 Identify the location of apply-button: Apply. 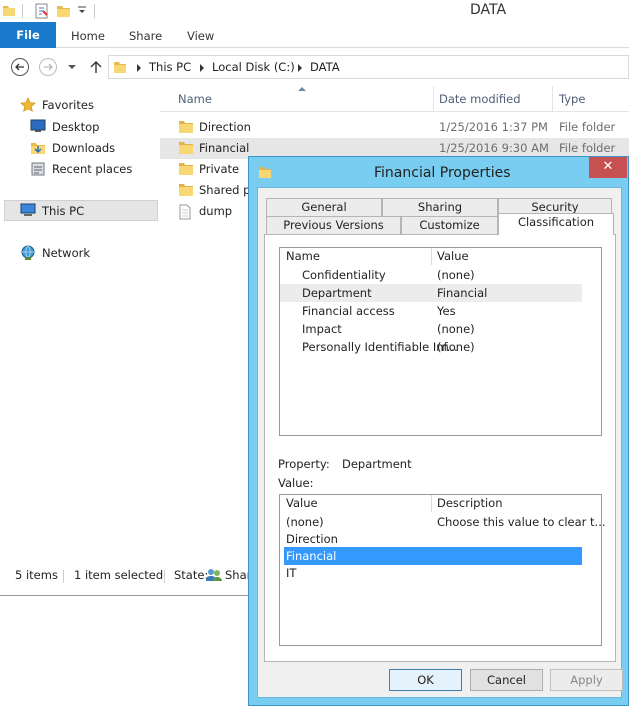
(586, 680).